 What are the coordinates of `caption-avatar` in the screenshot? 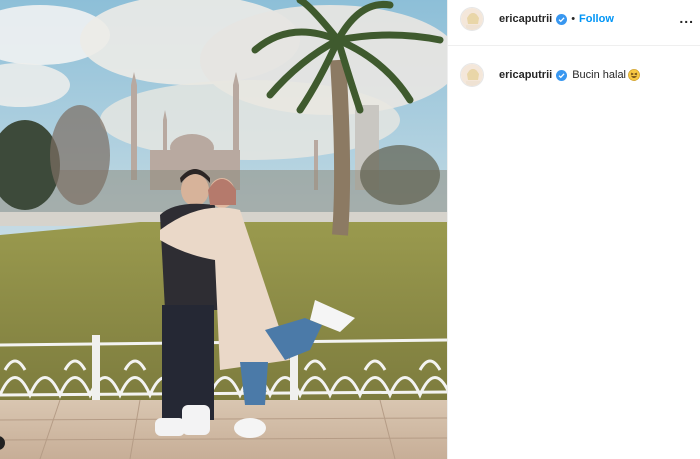 It's located at (472, 75).